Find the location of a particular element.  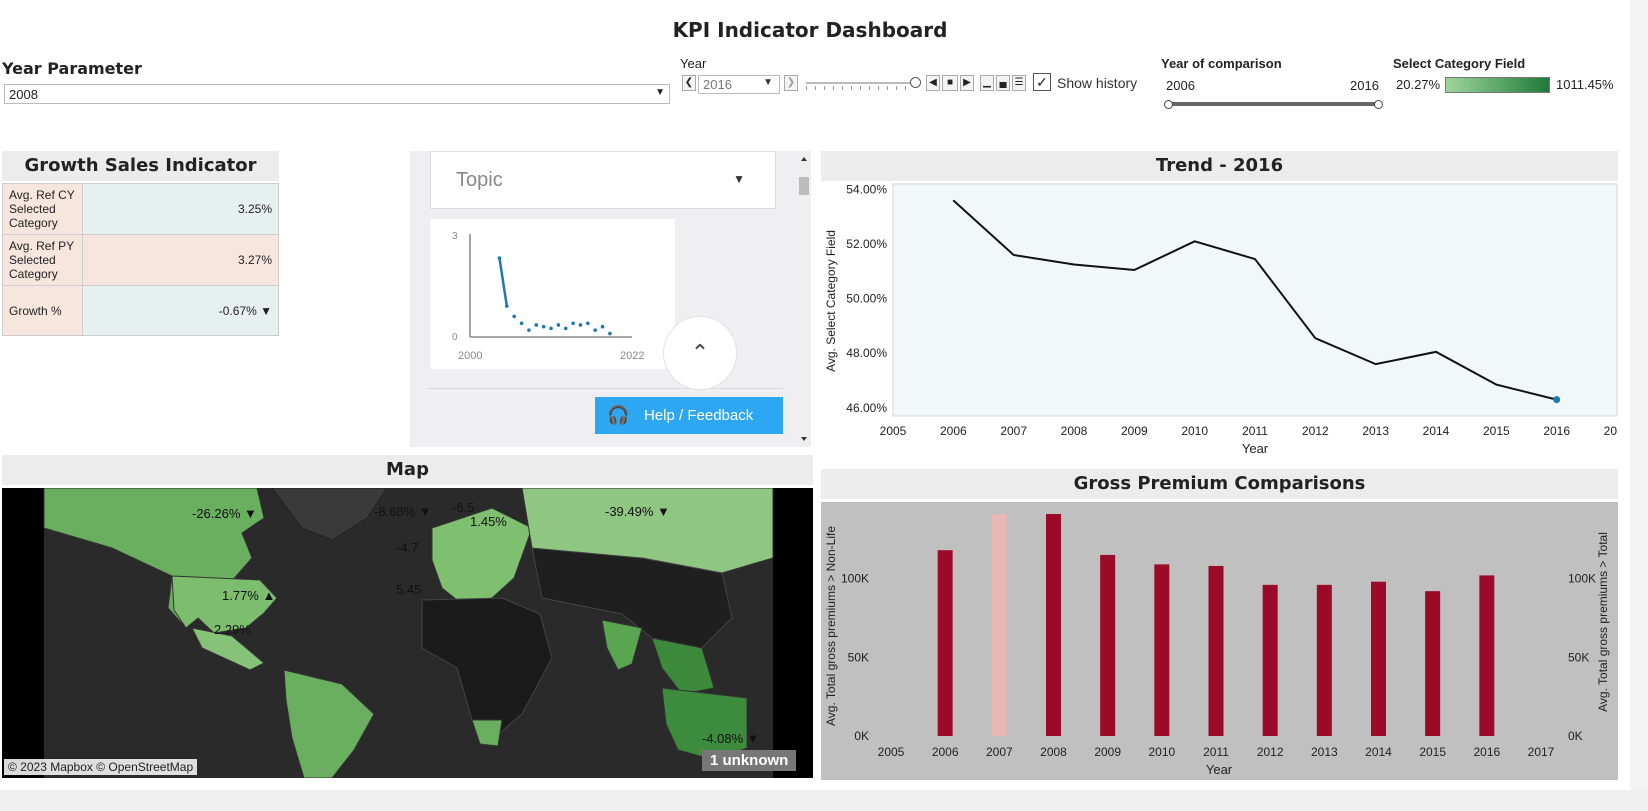

next-year-button: ❯ is located at coordinates (791, 83).